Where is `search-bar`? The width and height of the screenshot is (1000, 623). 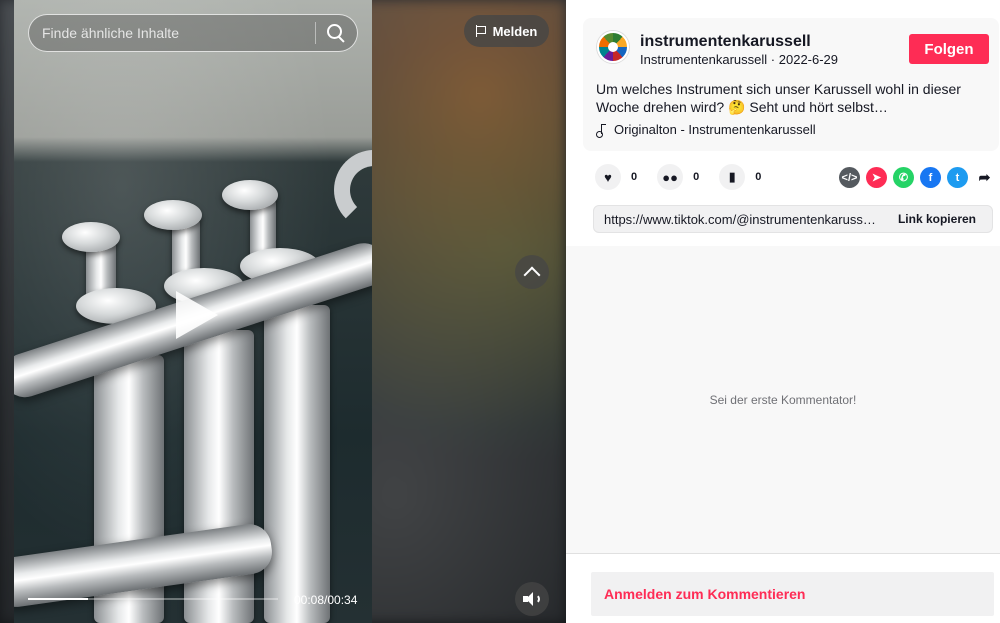 search-bar is located at coordinates (193, 33).